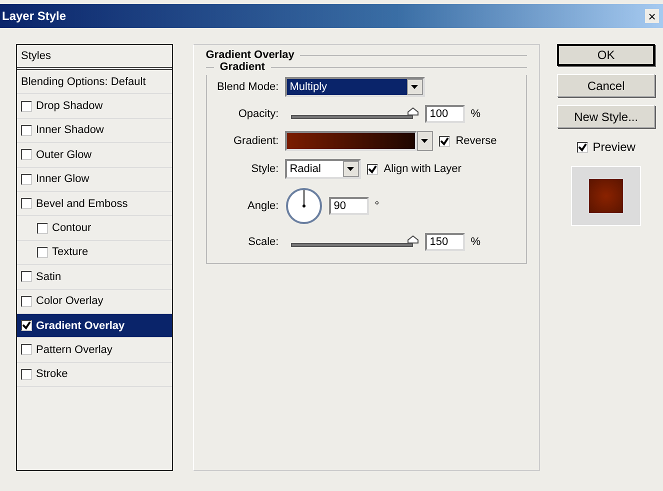  Describe the element at coordinates (348, 206) in the screenshot. I see `angle-input: 90` at that location.